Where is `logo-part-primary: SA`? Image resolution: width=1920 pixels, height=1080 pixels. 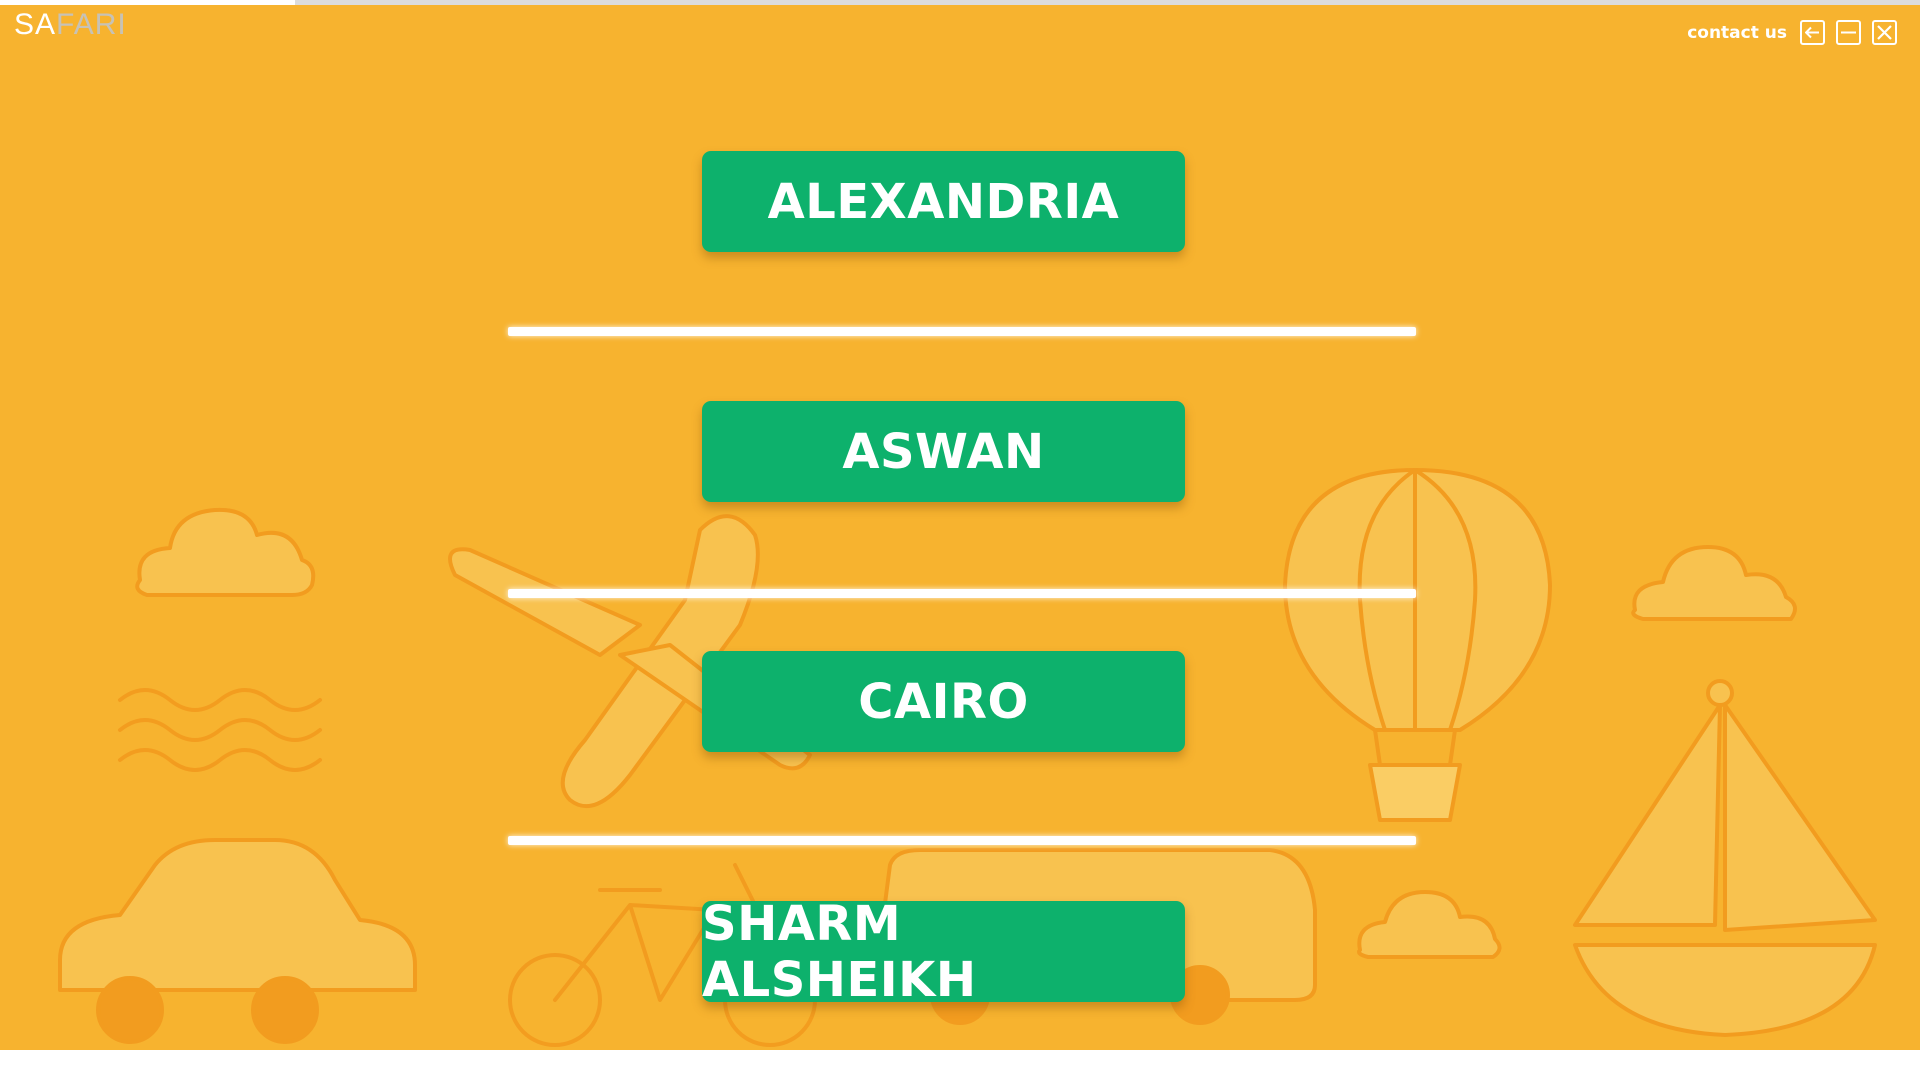
logo-part-primary: SA is located at coordinates (35, 24).